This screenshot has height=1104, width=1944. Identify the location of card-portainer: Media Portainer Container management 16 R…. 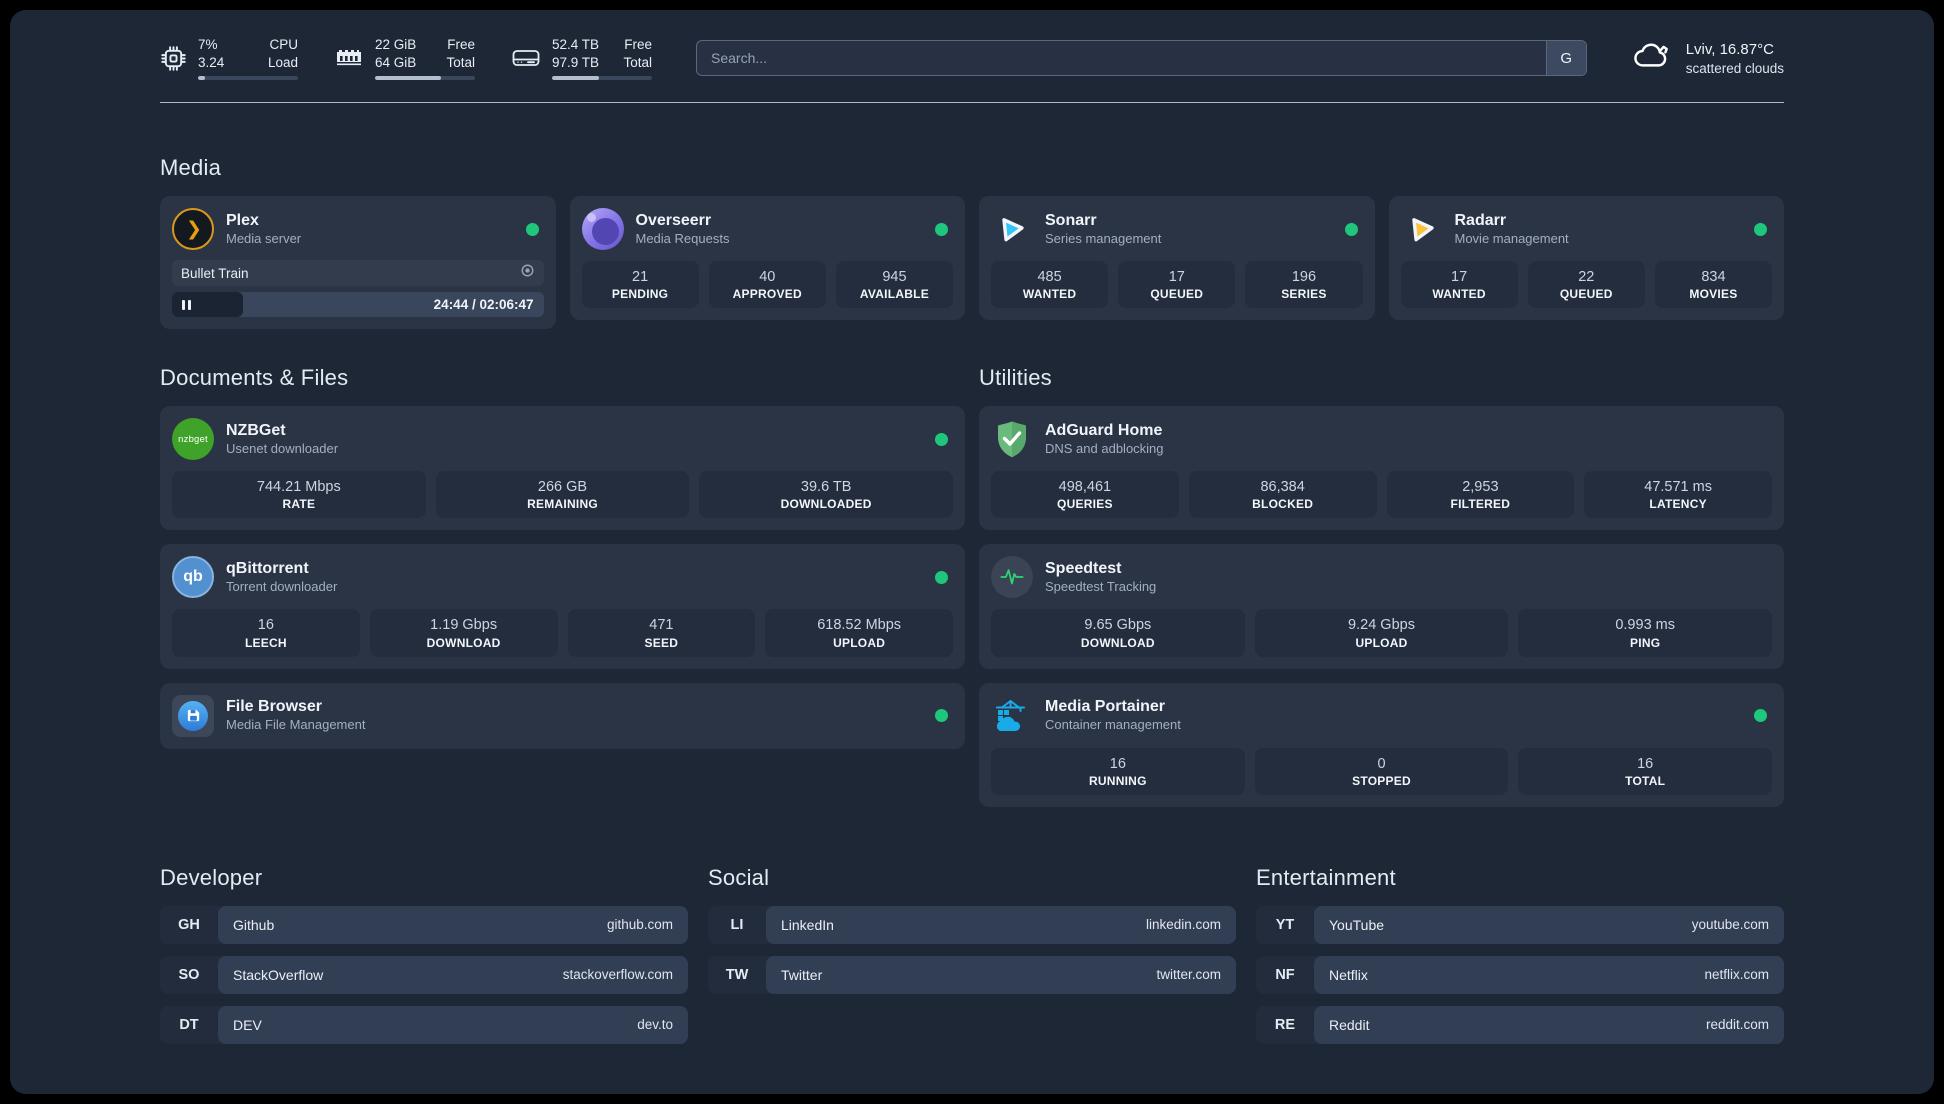
(1381, 744).